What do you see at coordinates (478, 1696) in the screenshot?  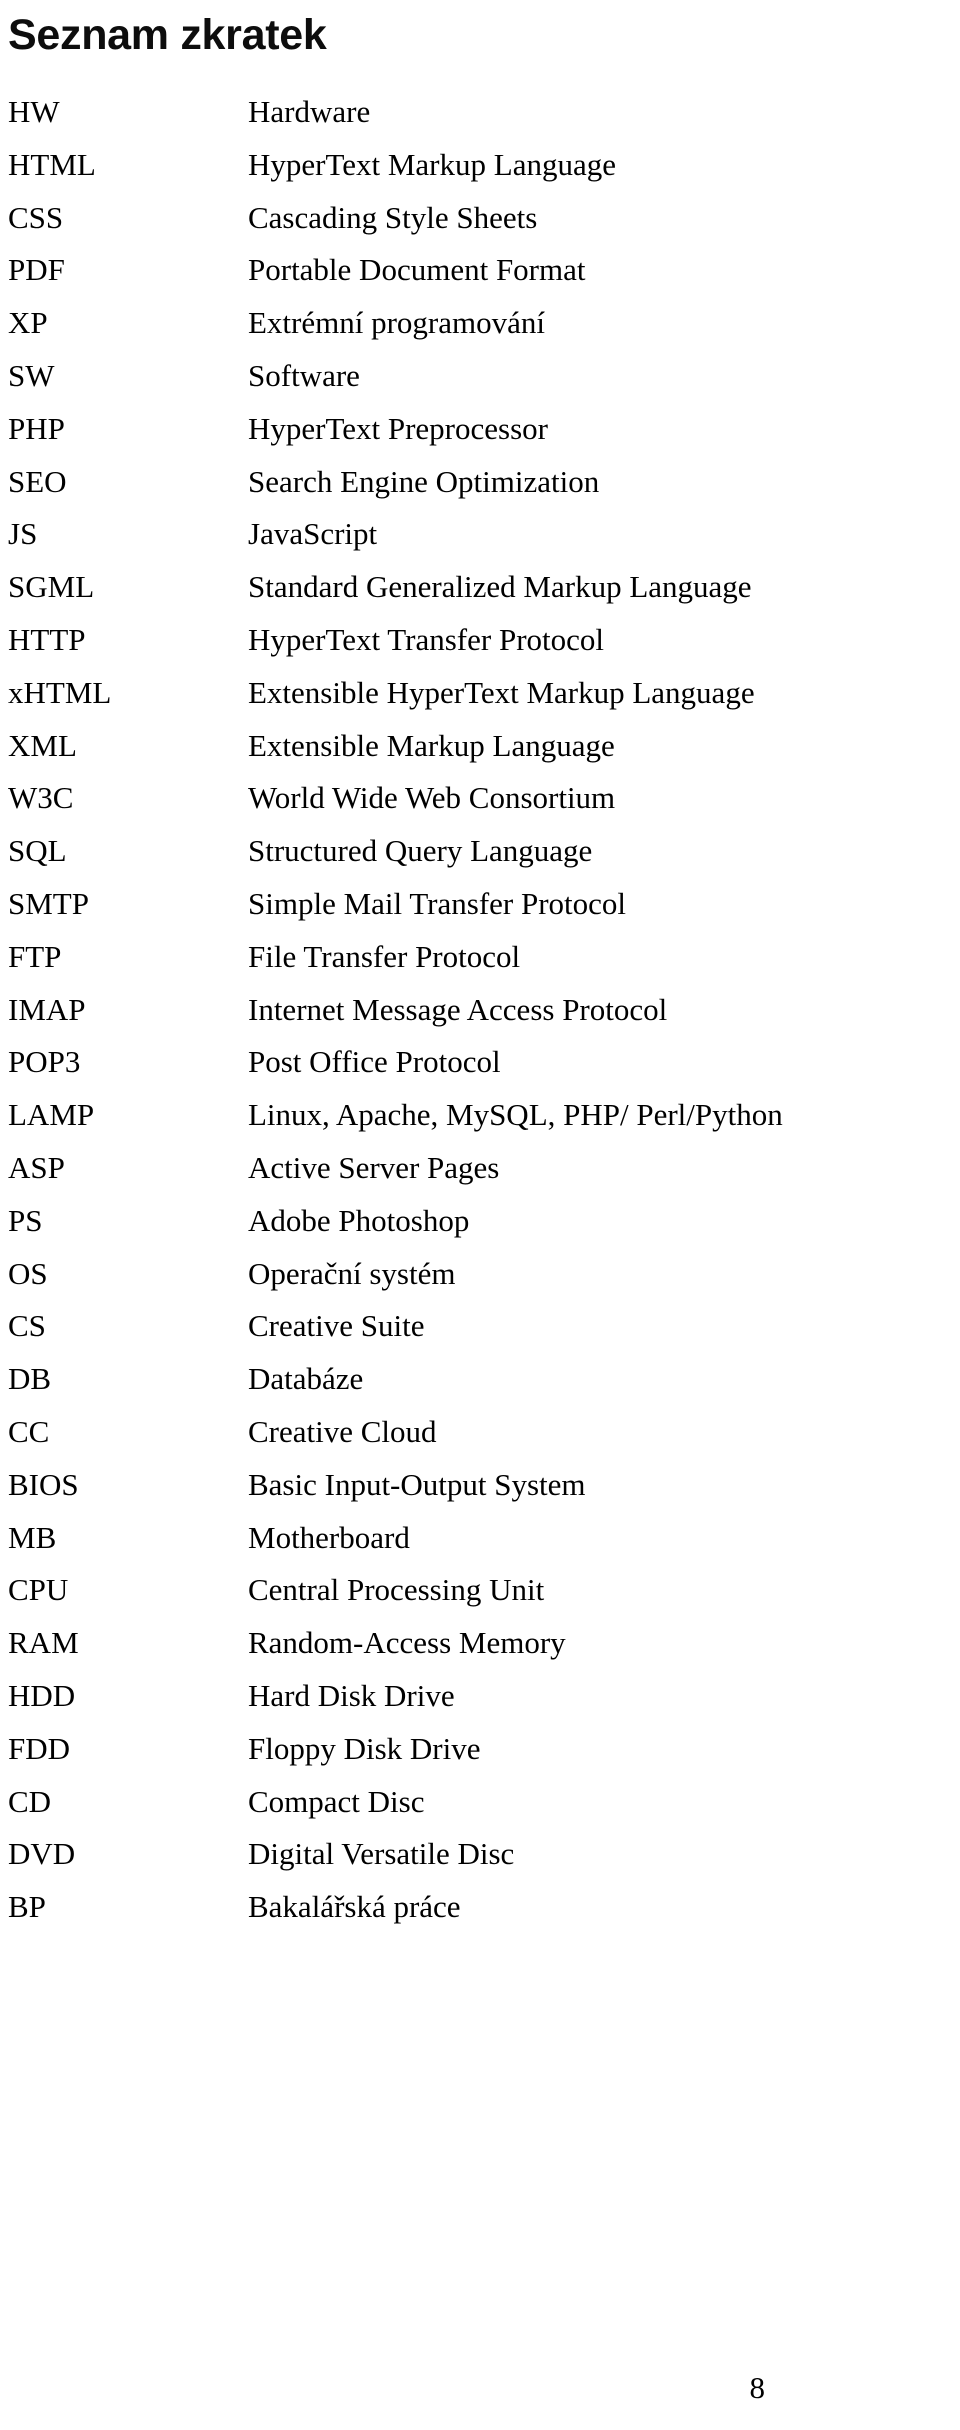 I see `abbreviation-row: HDD Hard Disk Drive` at bounding box center [478, 1696].